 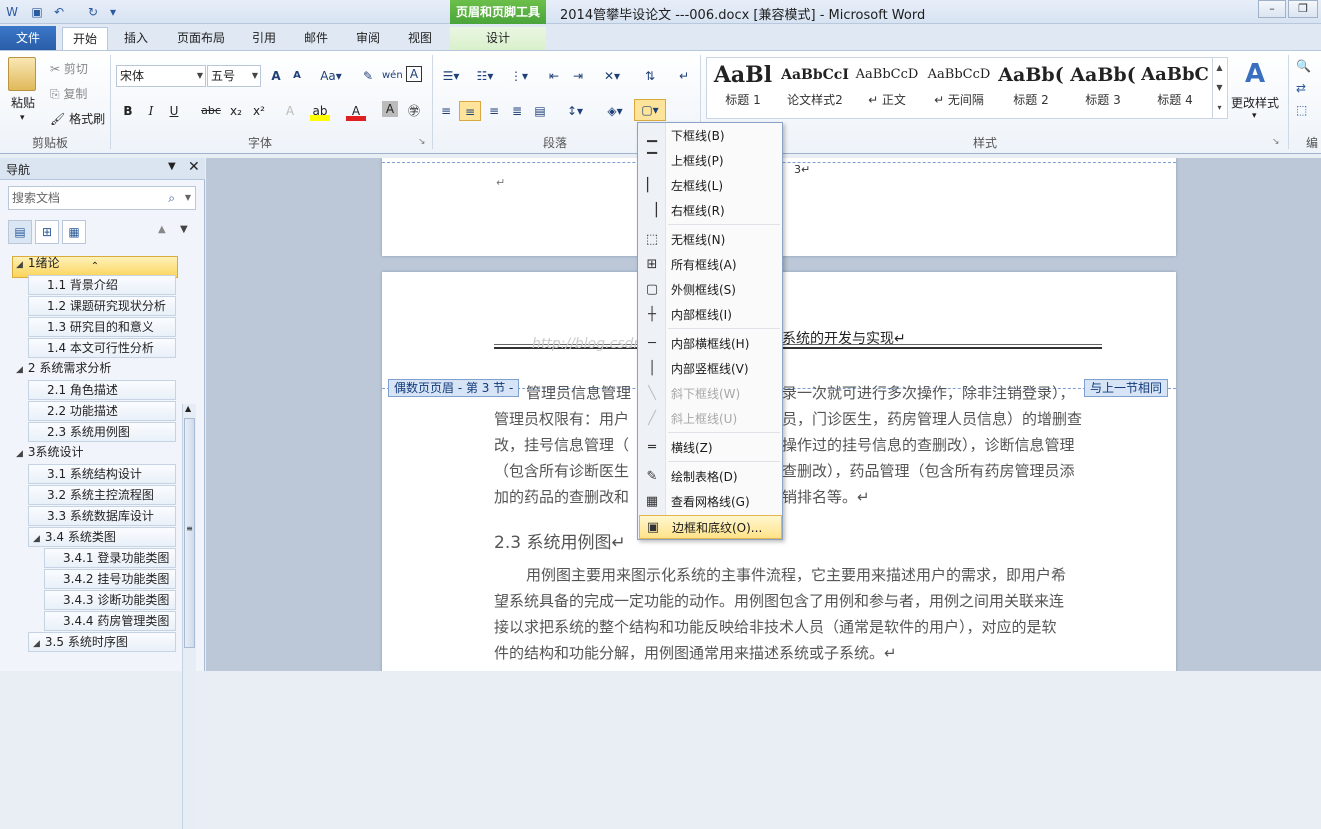 What do you see at coordinates (264, 38) in the screenshot?
I see `tab-references: 引用` at bounding box center [264, 38].